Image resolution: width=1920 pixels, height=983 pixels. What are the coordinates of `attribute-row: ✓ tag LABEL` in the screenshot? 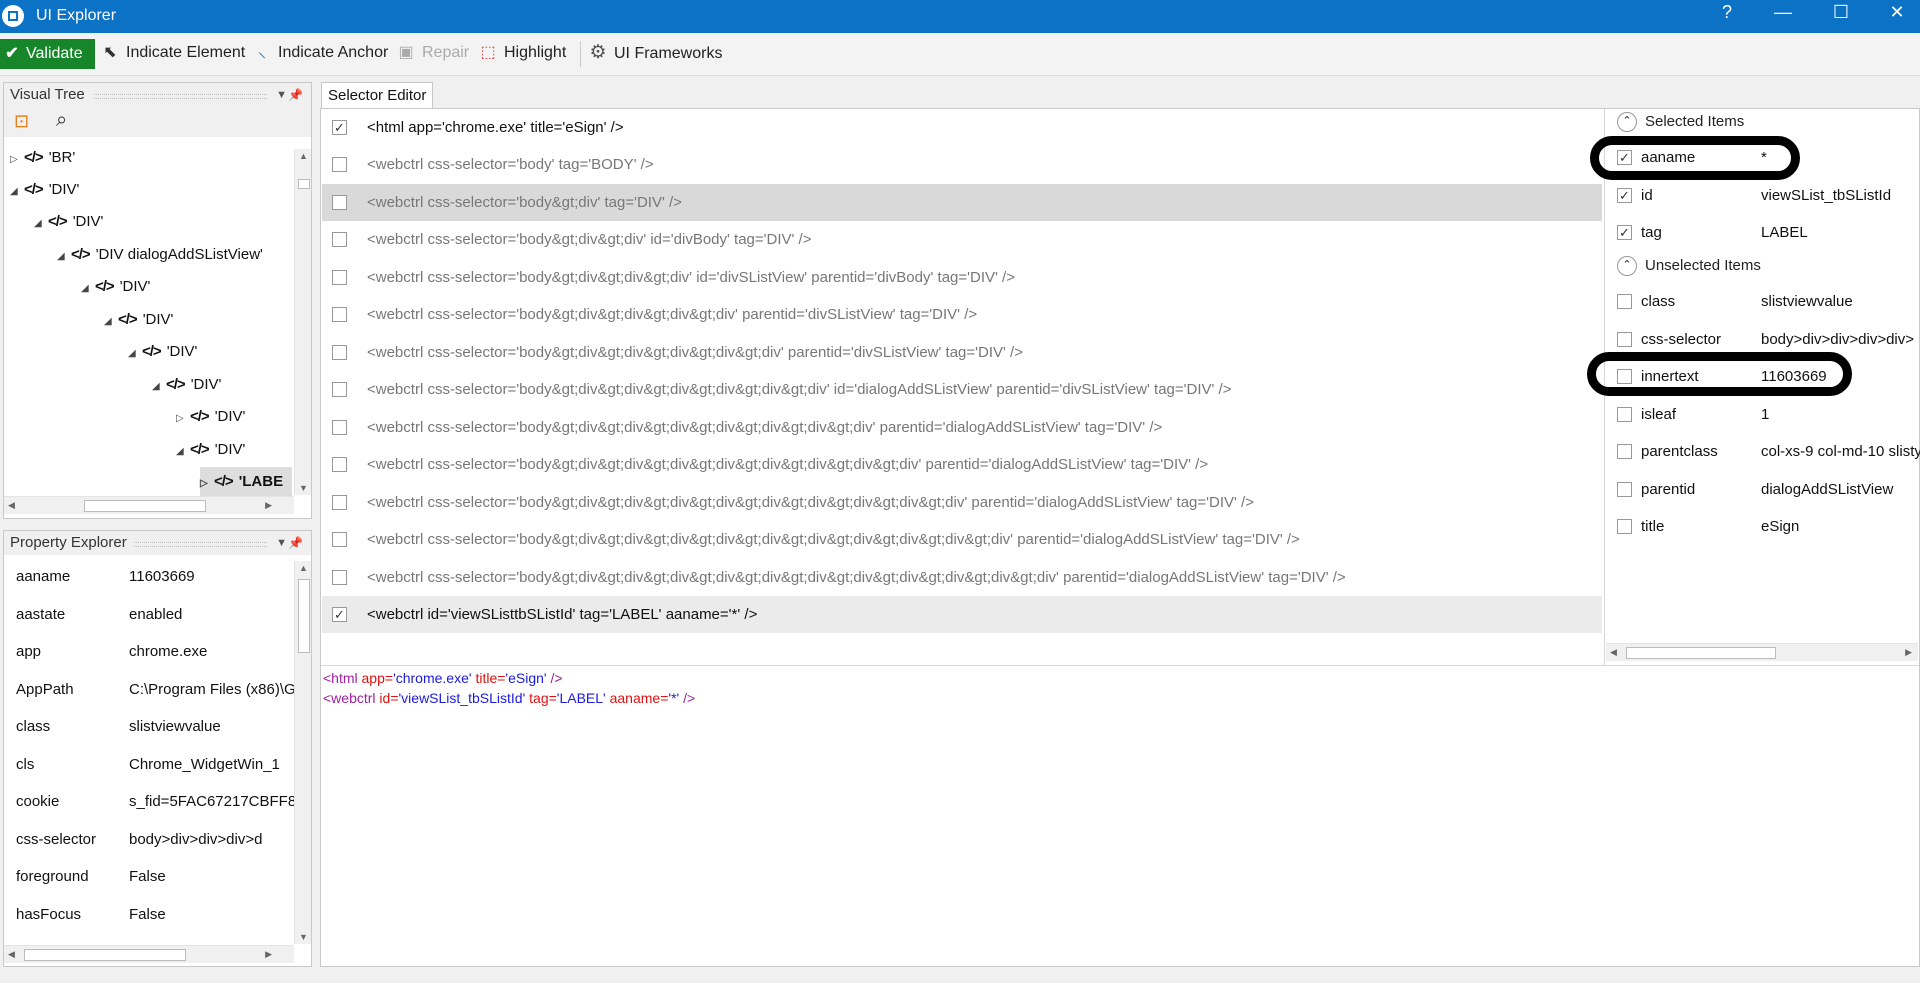 It's located at (1763, 232).